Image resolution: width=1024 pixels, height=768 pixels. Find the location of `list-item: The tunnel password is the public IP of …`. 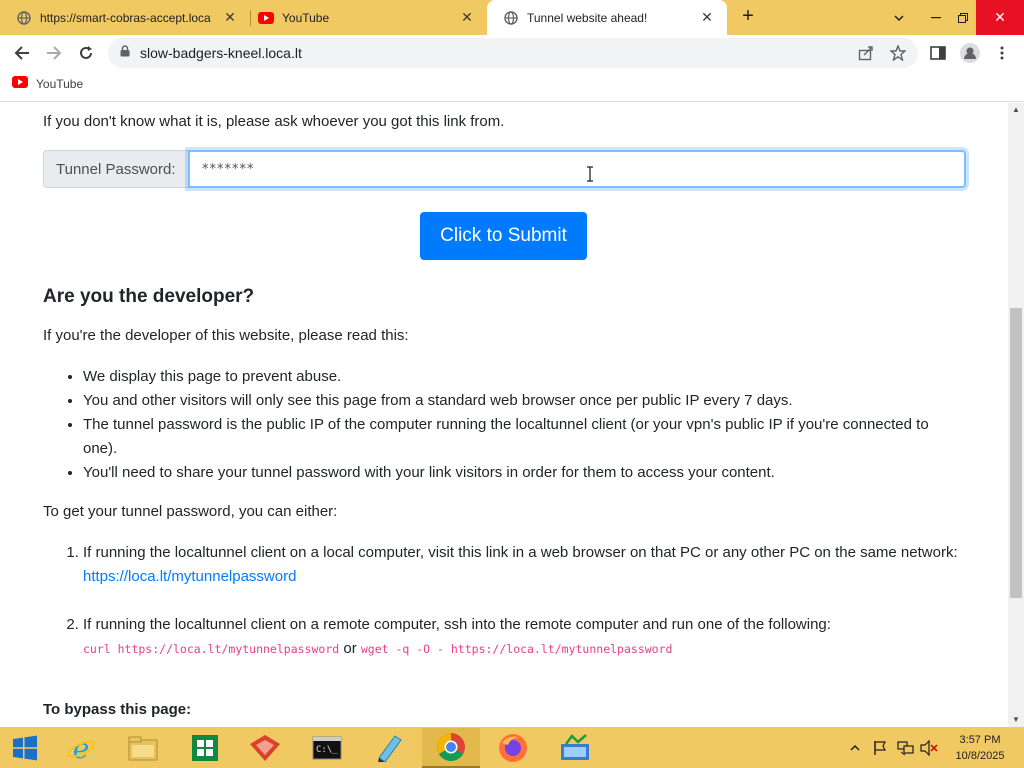

list-item: The tunnel password is the public IP of … is located at coordinates (523, 437).